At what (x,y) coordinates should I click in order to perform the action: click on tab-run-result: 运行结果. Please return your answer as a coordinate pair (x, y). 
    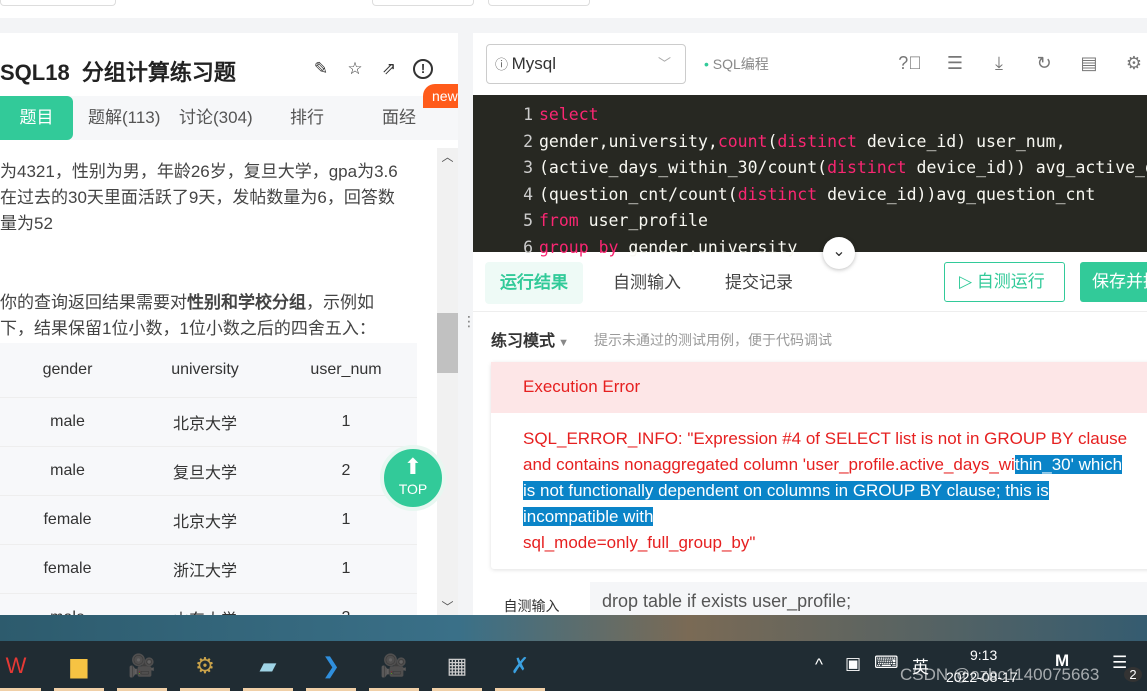
    Looking at the image, I should click on (534, 283).